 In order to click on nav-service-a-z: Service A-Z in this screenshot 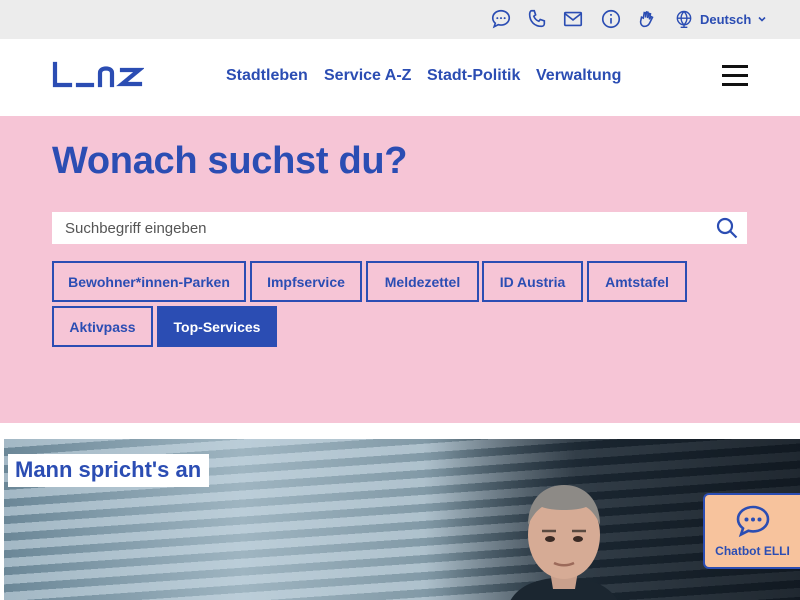, I will do `click(367, 76)`.